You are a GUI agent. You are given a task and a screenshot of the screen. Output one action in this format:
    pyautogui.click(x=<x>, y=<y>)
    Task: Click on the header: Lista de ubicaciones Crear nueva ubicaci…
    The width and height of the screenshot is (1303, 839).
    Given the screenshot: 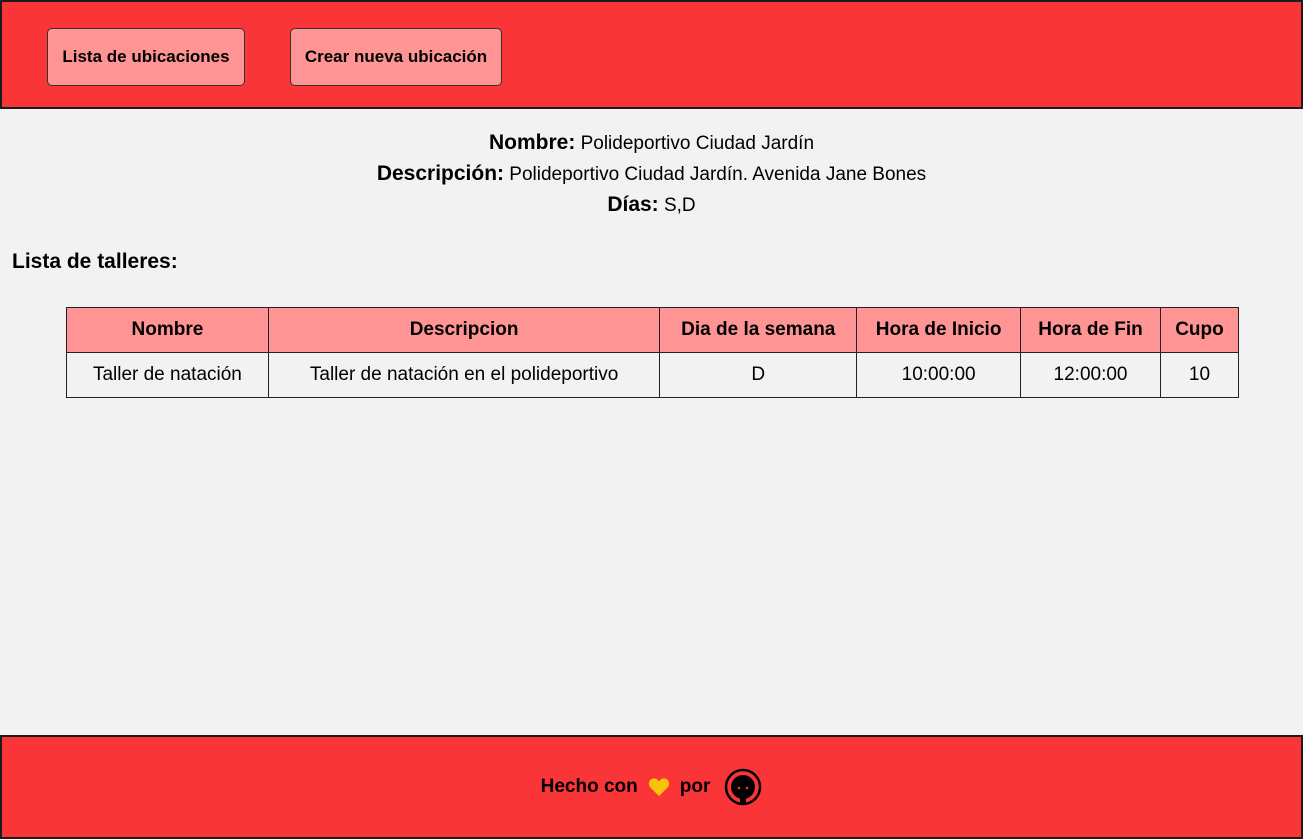 What is the action you would take?
    pyautogui.click(x=651, y=54)
    